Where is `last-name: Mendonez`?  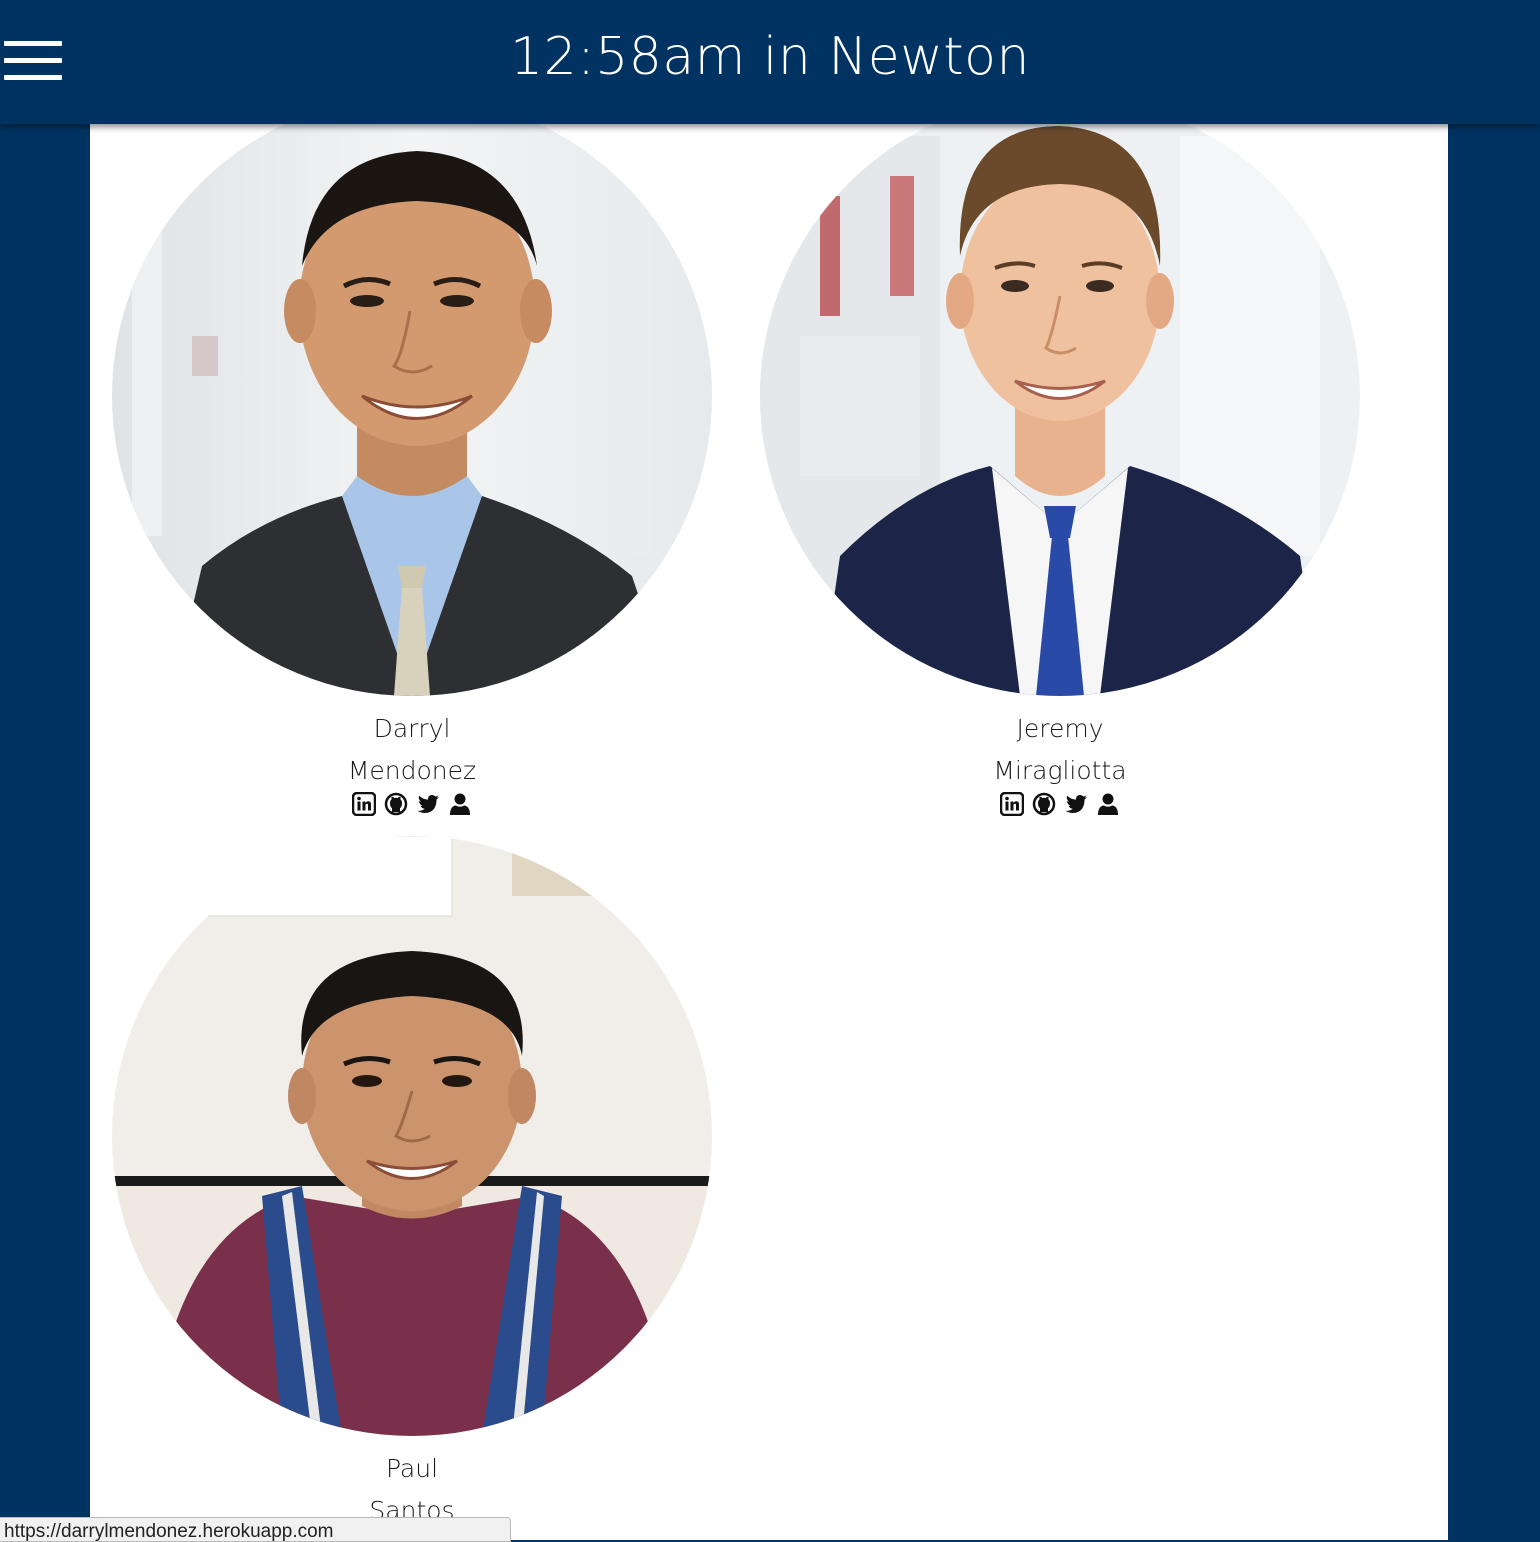 last-name: Mendonez is located at coordinates (412, 770).